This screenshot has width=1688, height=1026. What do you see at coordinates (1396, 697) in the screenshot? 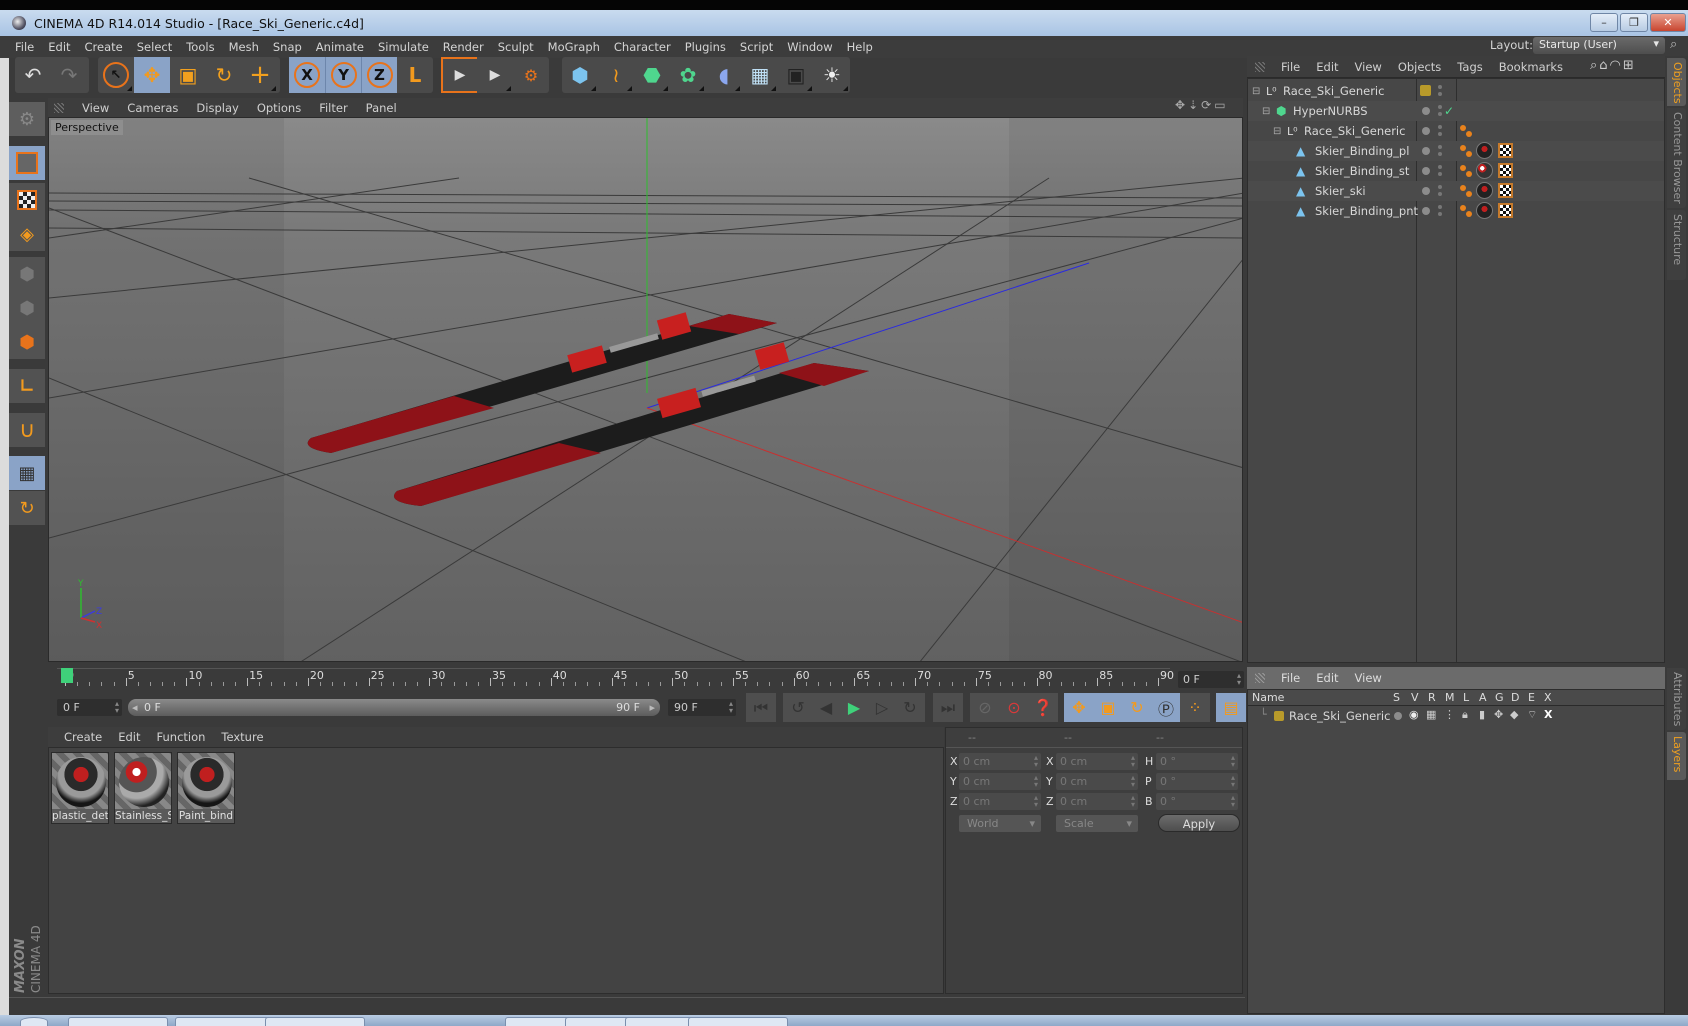
I see `column-solo: S` at bounding box center [1396, 697].